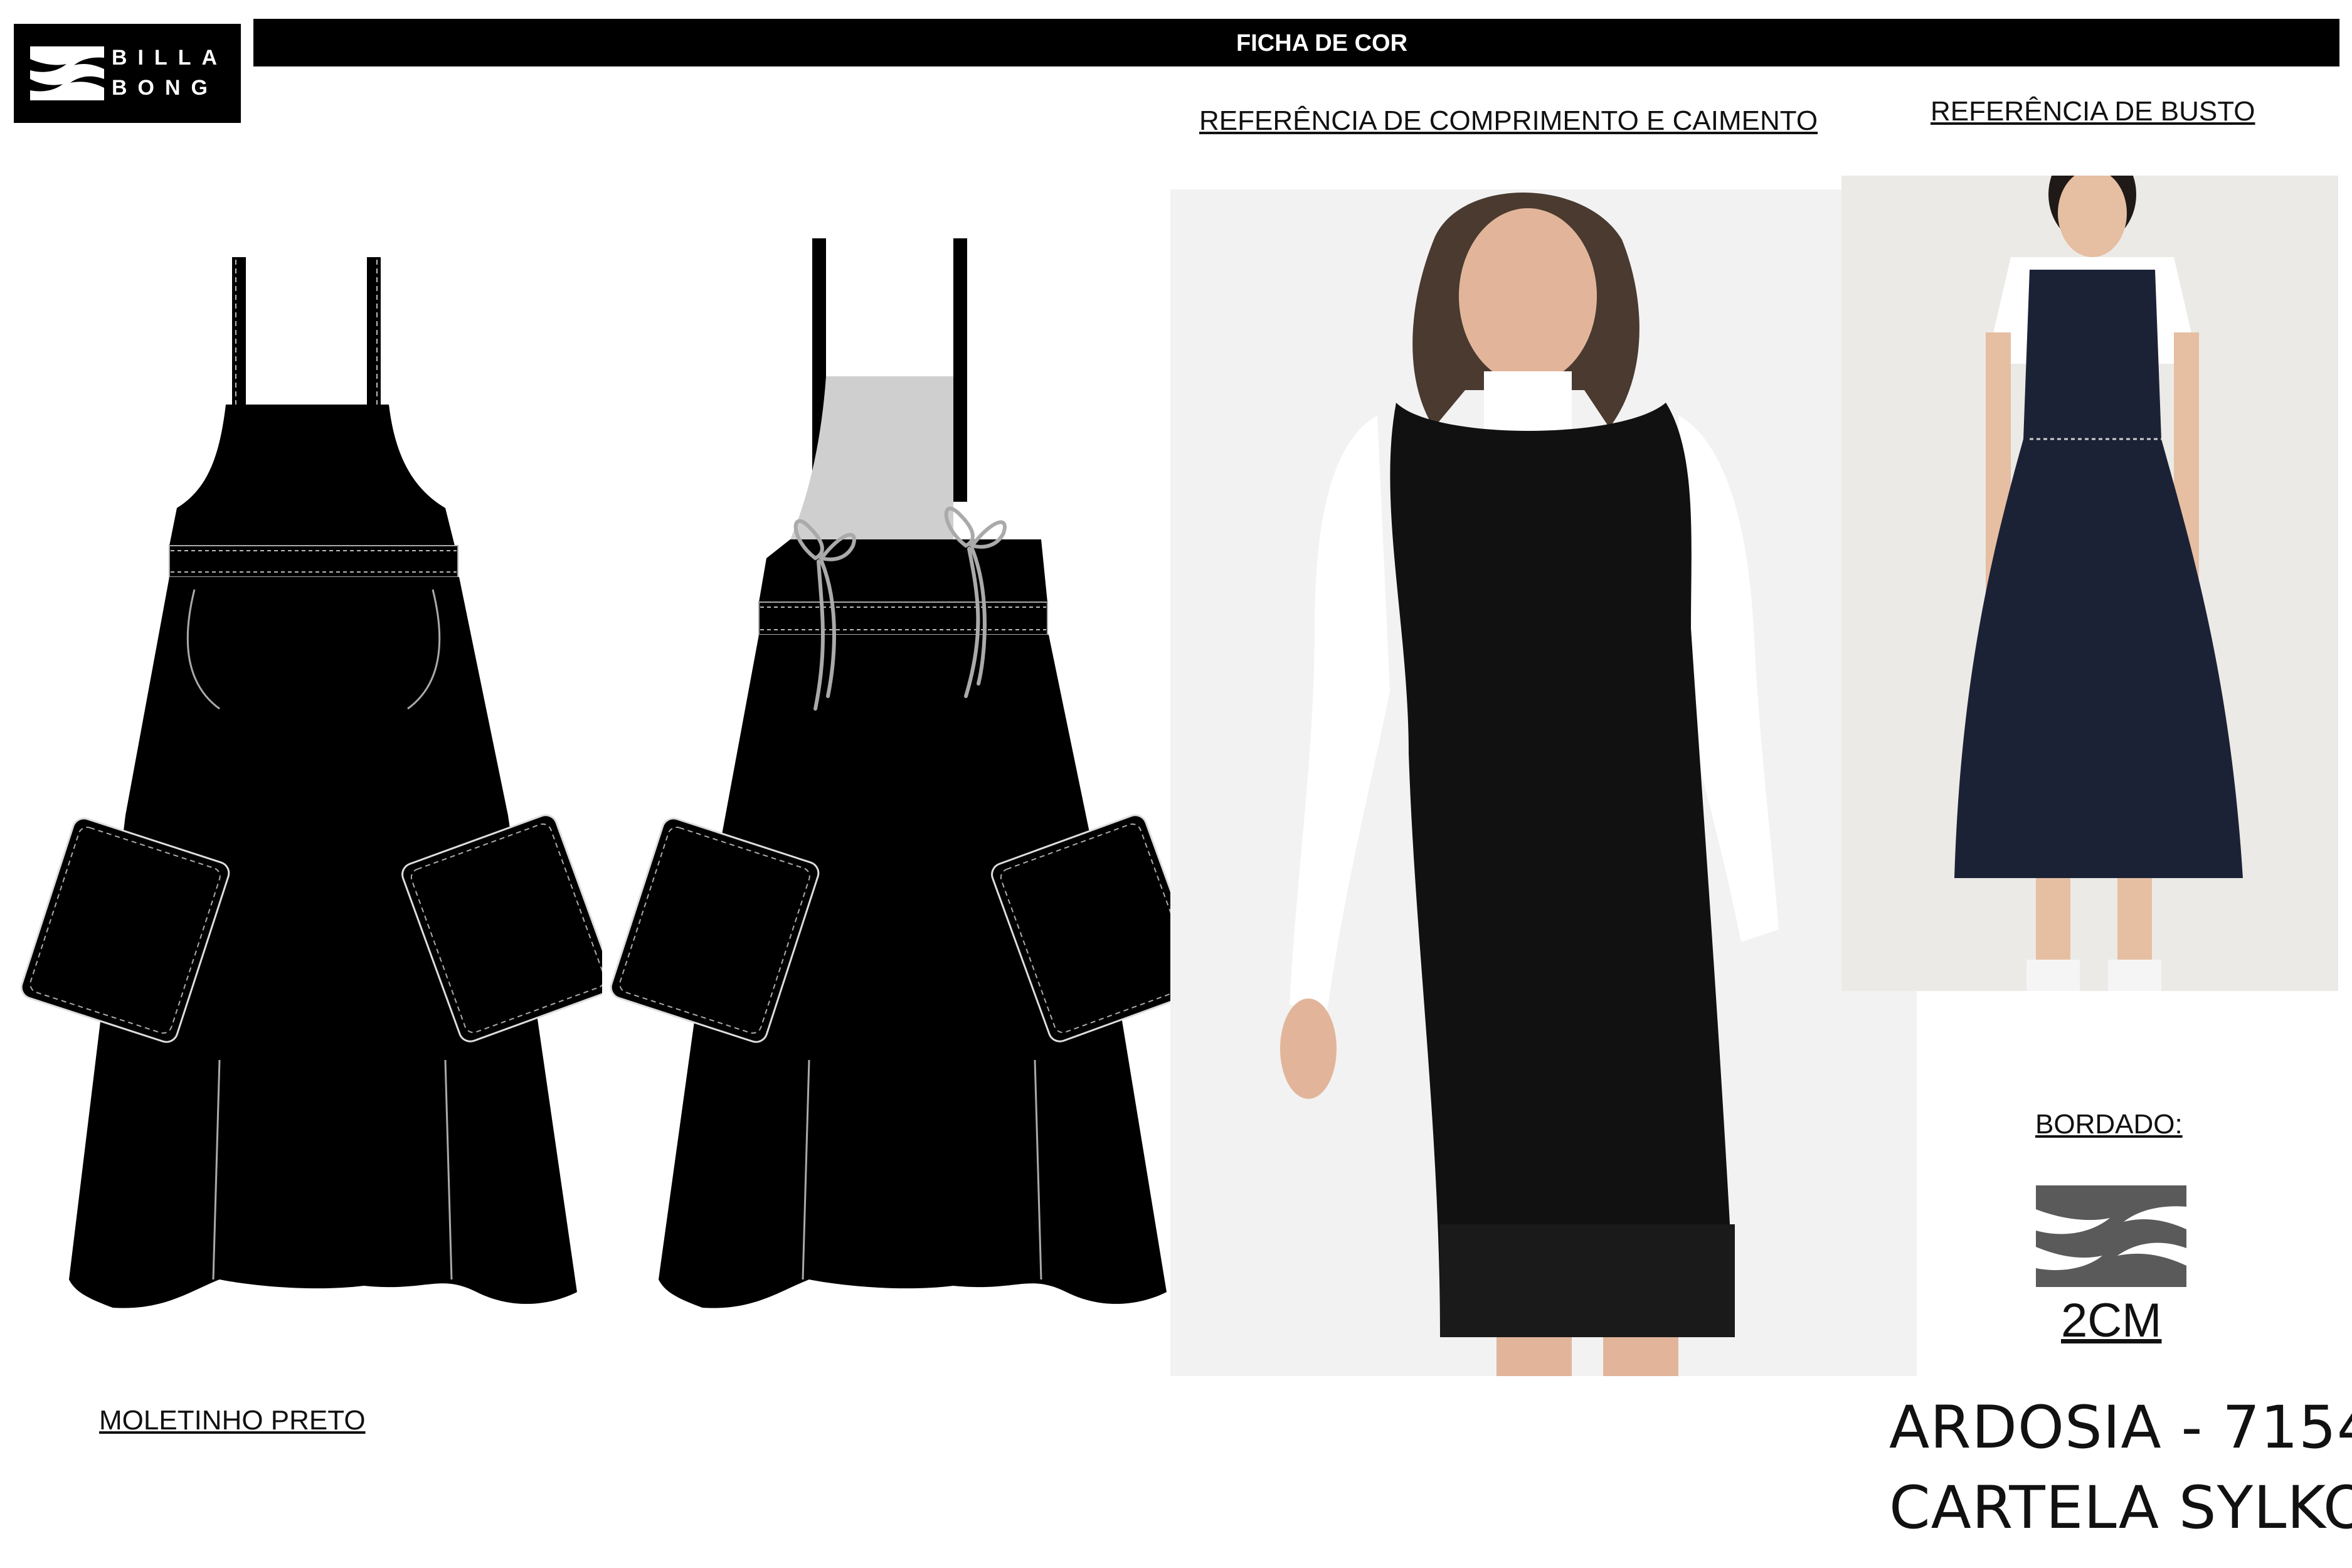 Image resolution: width=2352 pixels, height=1568 pixels. I want to click on header-bar: FICHA DE COR, so click(1296, 42).